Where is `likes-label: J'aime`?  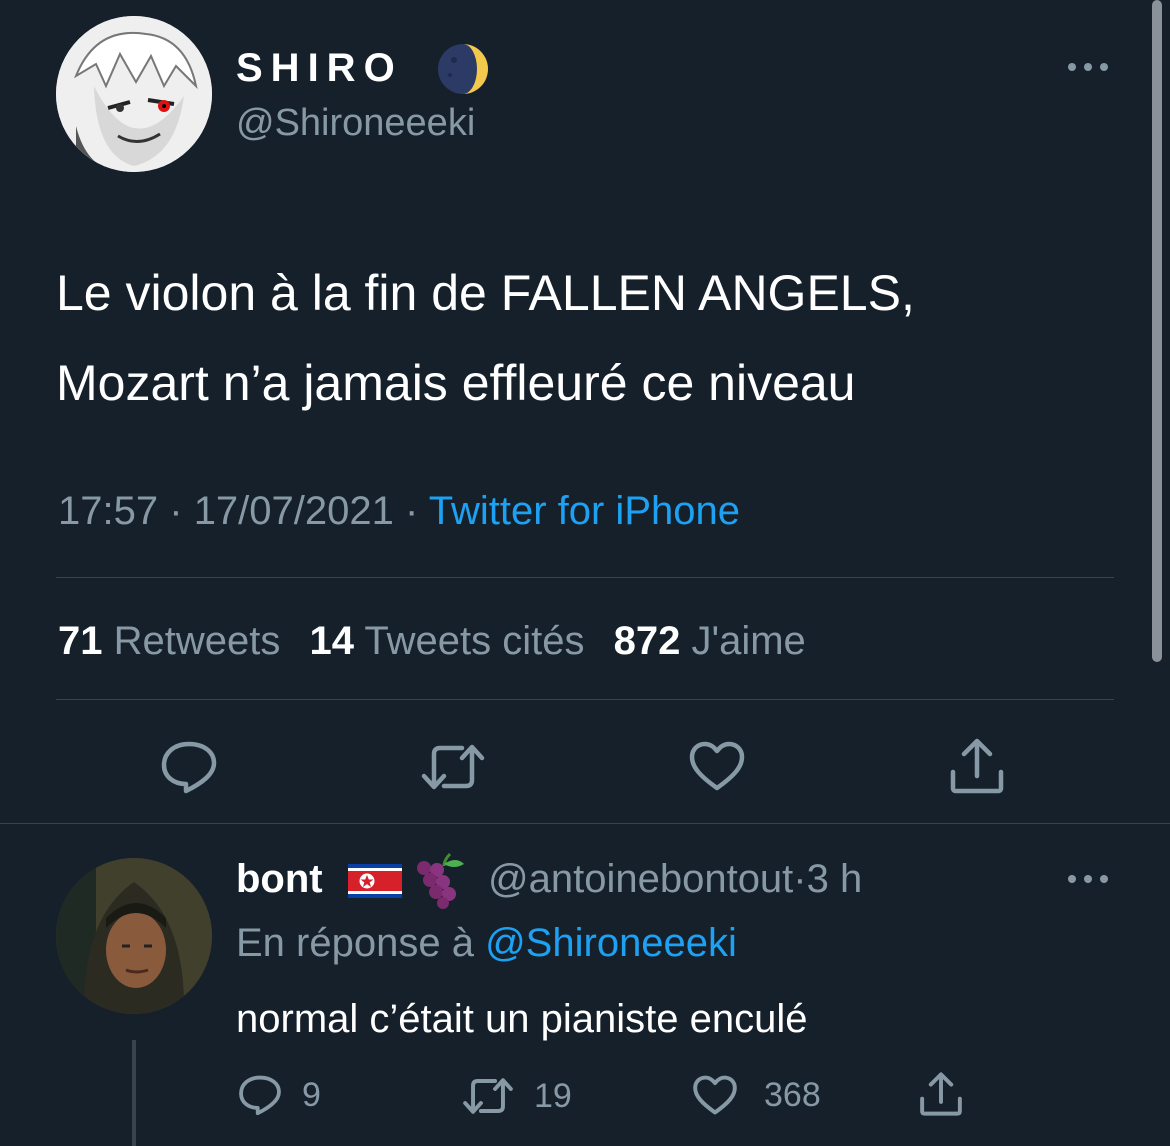
likes-label: J'aime is located at coordinates (748, 641).